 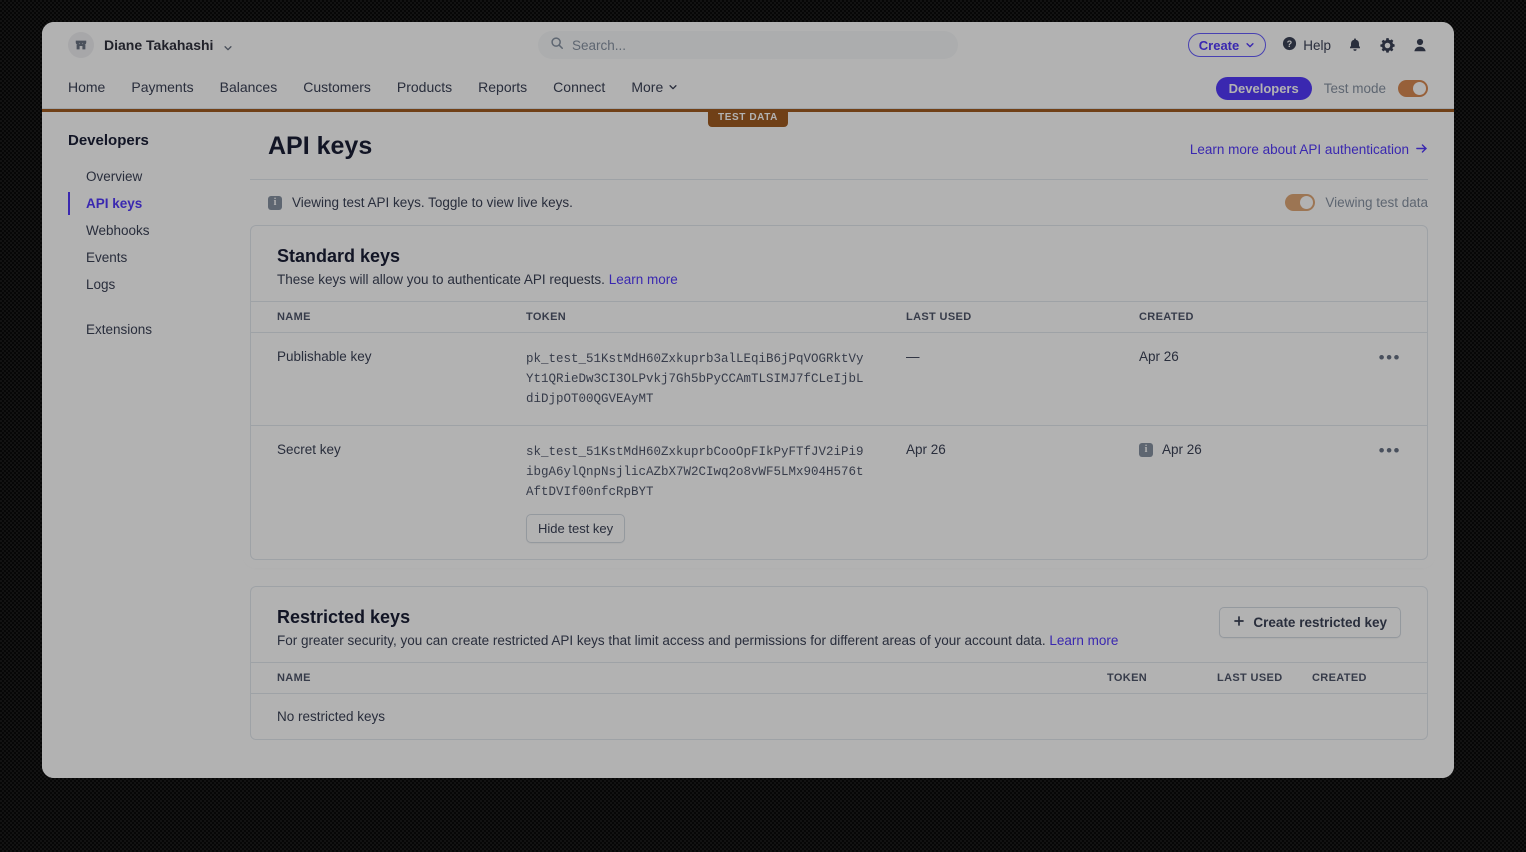 What do you see at coordinates (1421, 150) in the screenshot?
I see `arrow-right-icon` at bounding box center [1421, 150].